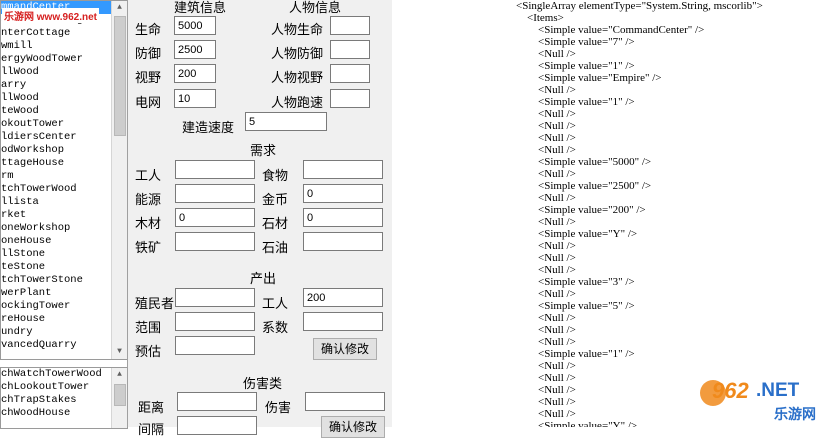 Image resolution: width=827 pixels, height=438 pixels. I want to click on xml-line: <Simple value="3" />, so click(586, 282).